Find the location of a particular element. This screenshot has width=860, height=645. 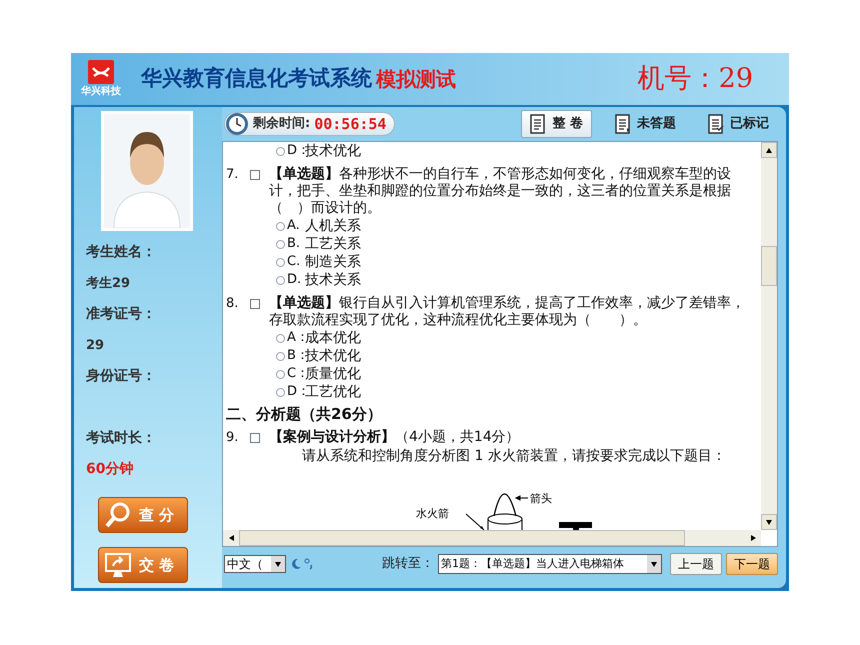

duration-value: 60分钟 is located at coordinates (110, 469).